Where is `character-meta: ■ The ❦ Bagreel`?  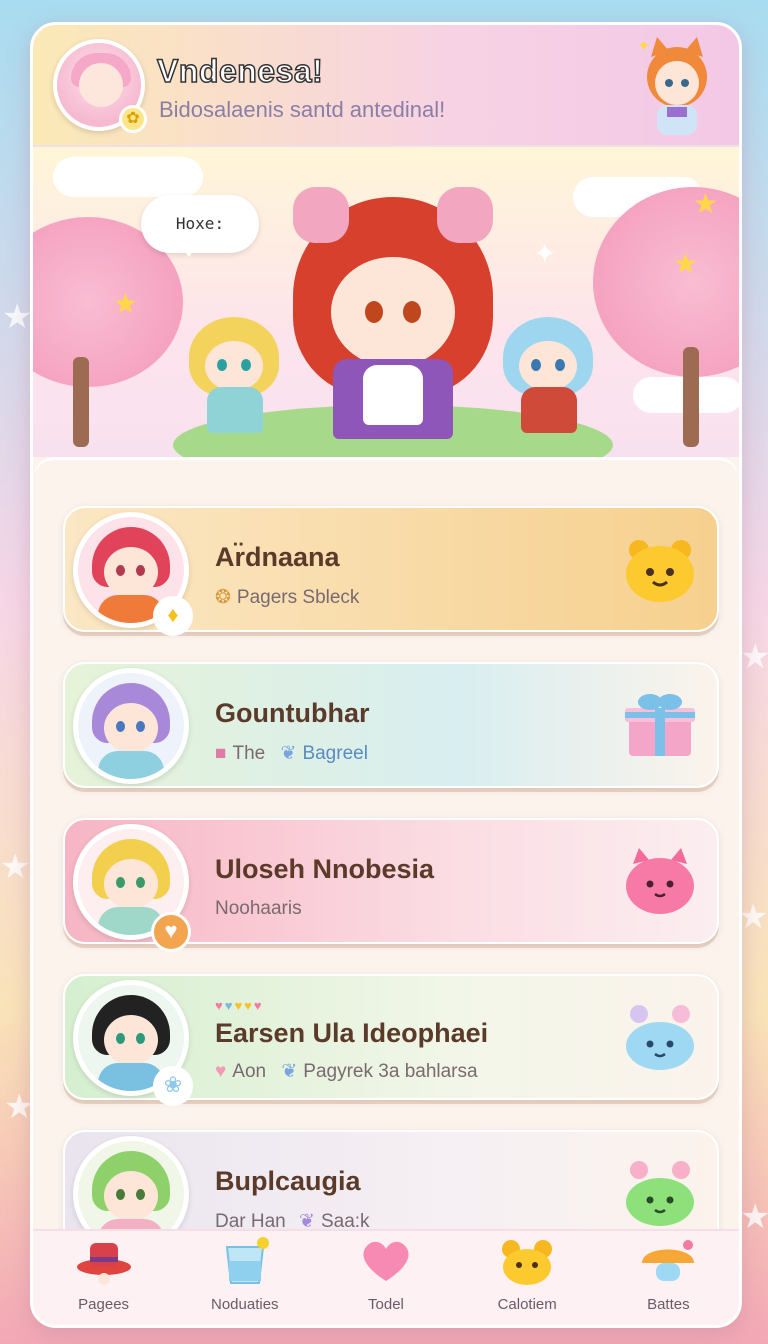
character-meta: ■ The ❦ Bagreel is located at coordinates (291, 753).